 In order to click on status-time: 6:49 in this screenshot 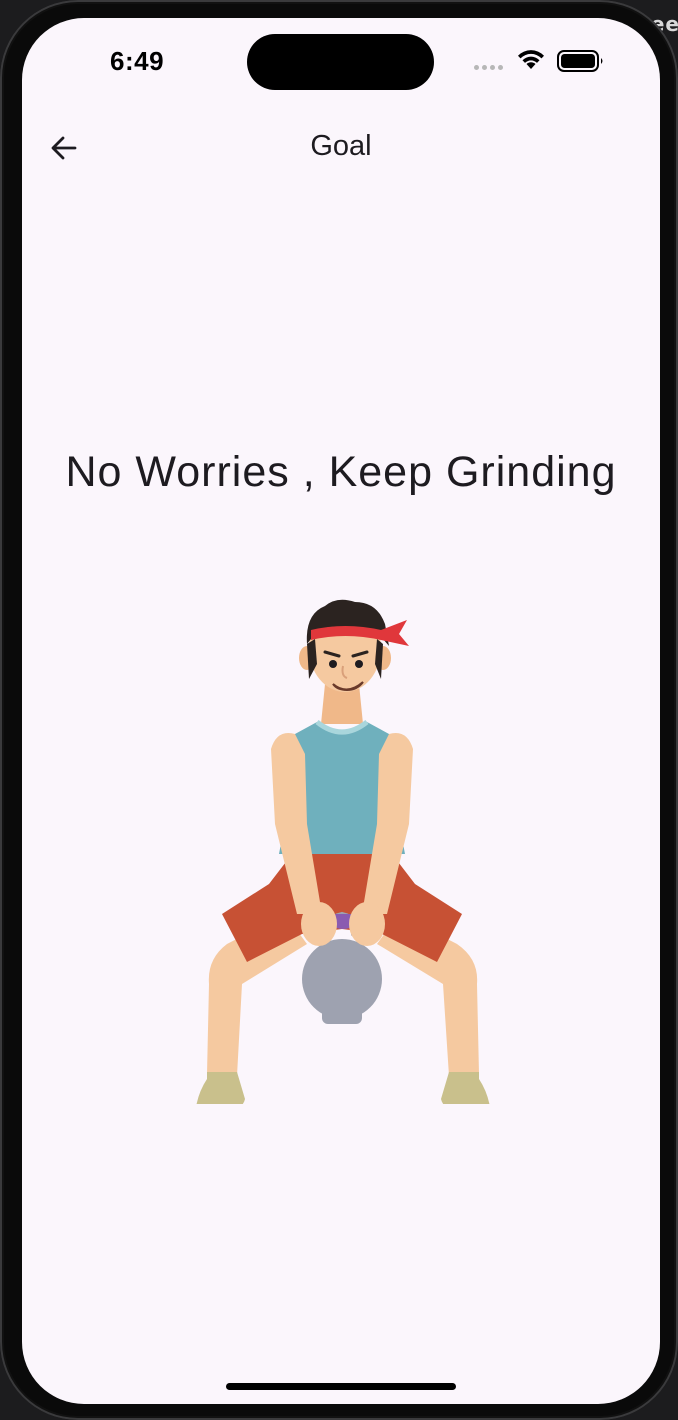, I will do `click(137, 61)`.